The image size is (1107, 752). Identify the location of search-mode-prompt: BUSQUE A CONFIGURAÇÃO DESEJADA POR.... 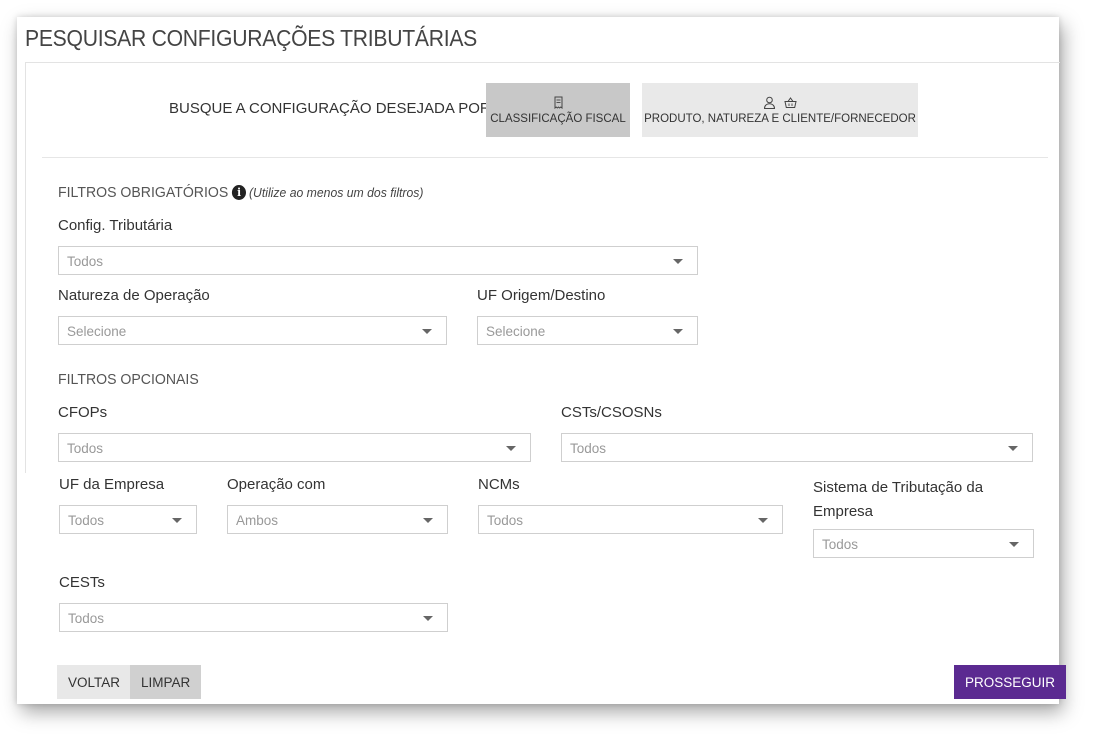
(336, 108).